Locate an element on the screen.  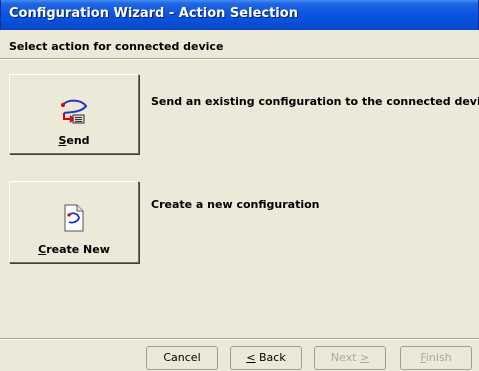
send-config-icon is located at coordinates (74, 113).